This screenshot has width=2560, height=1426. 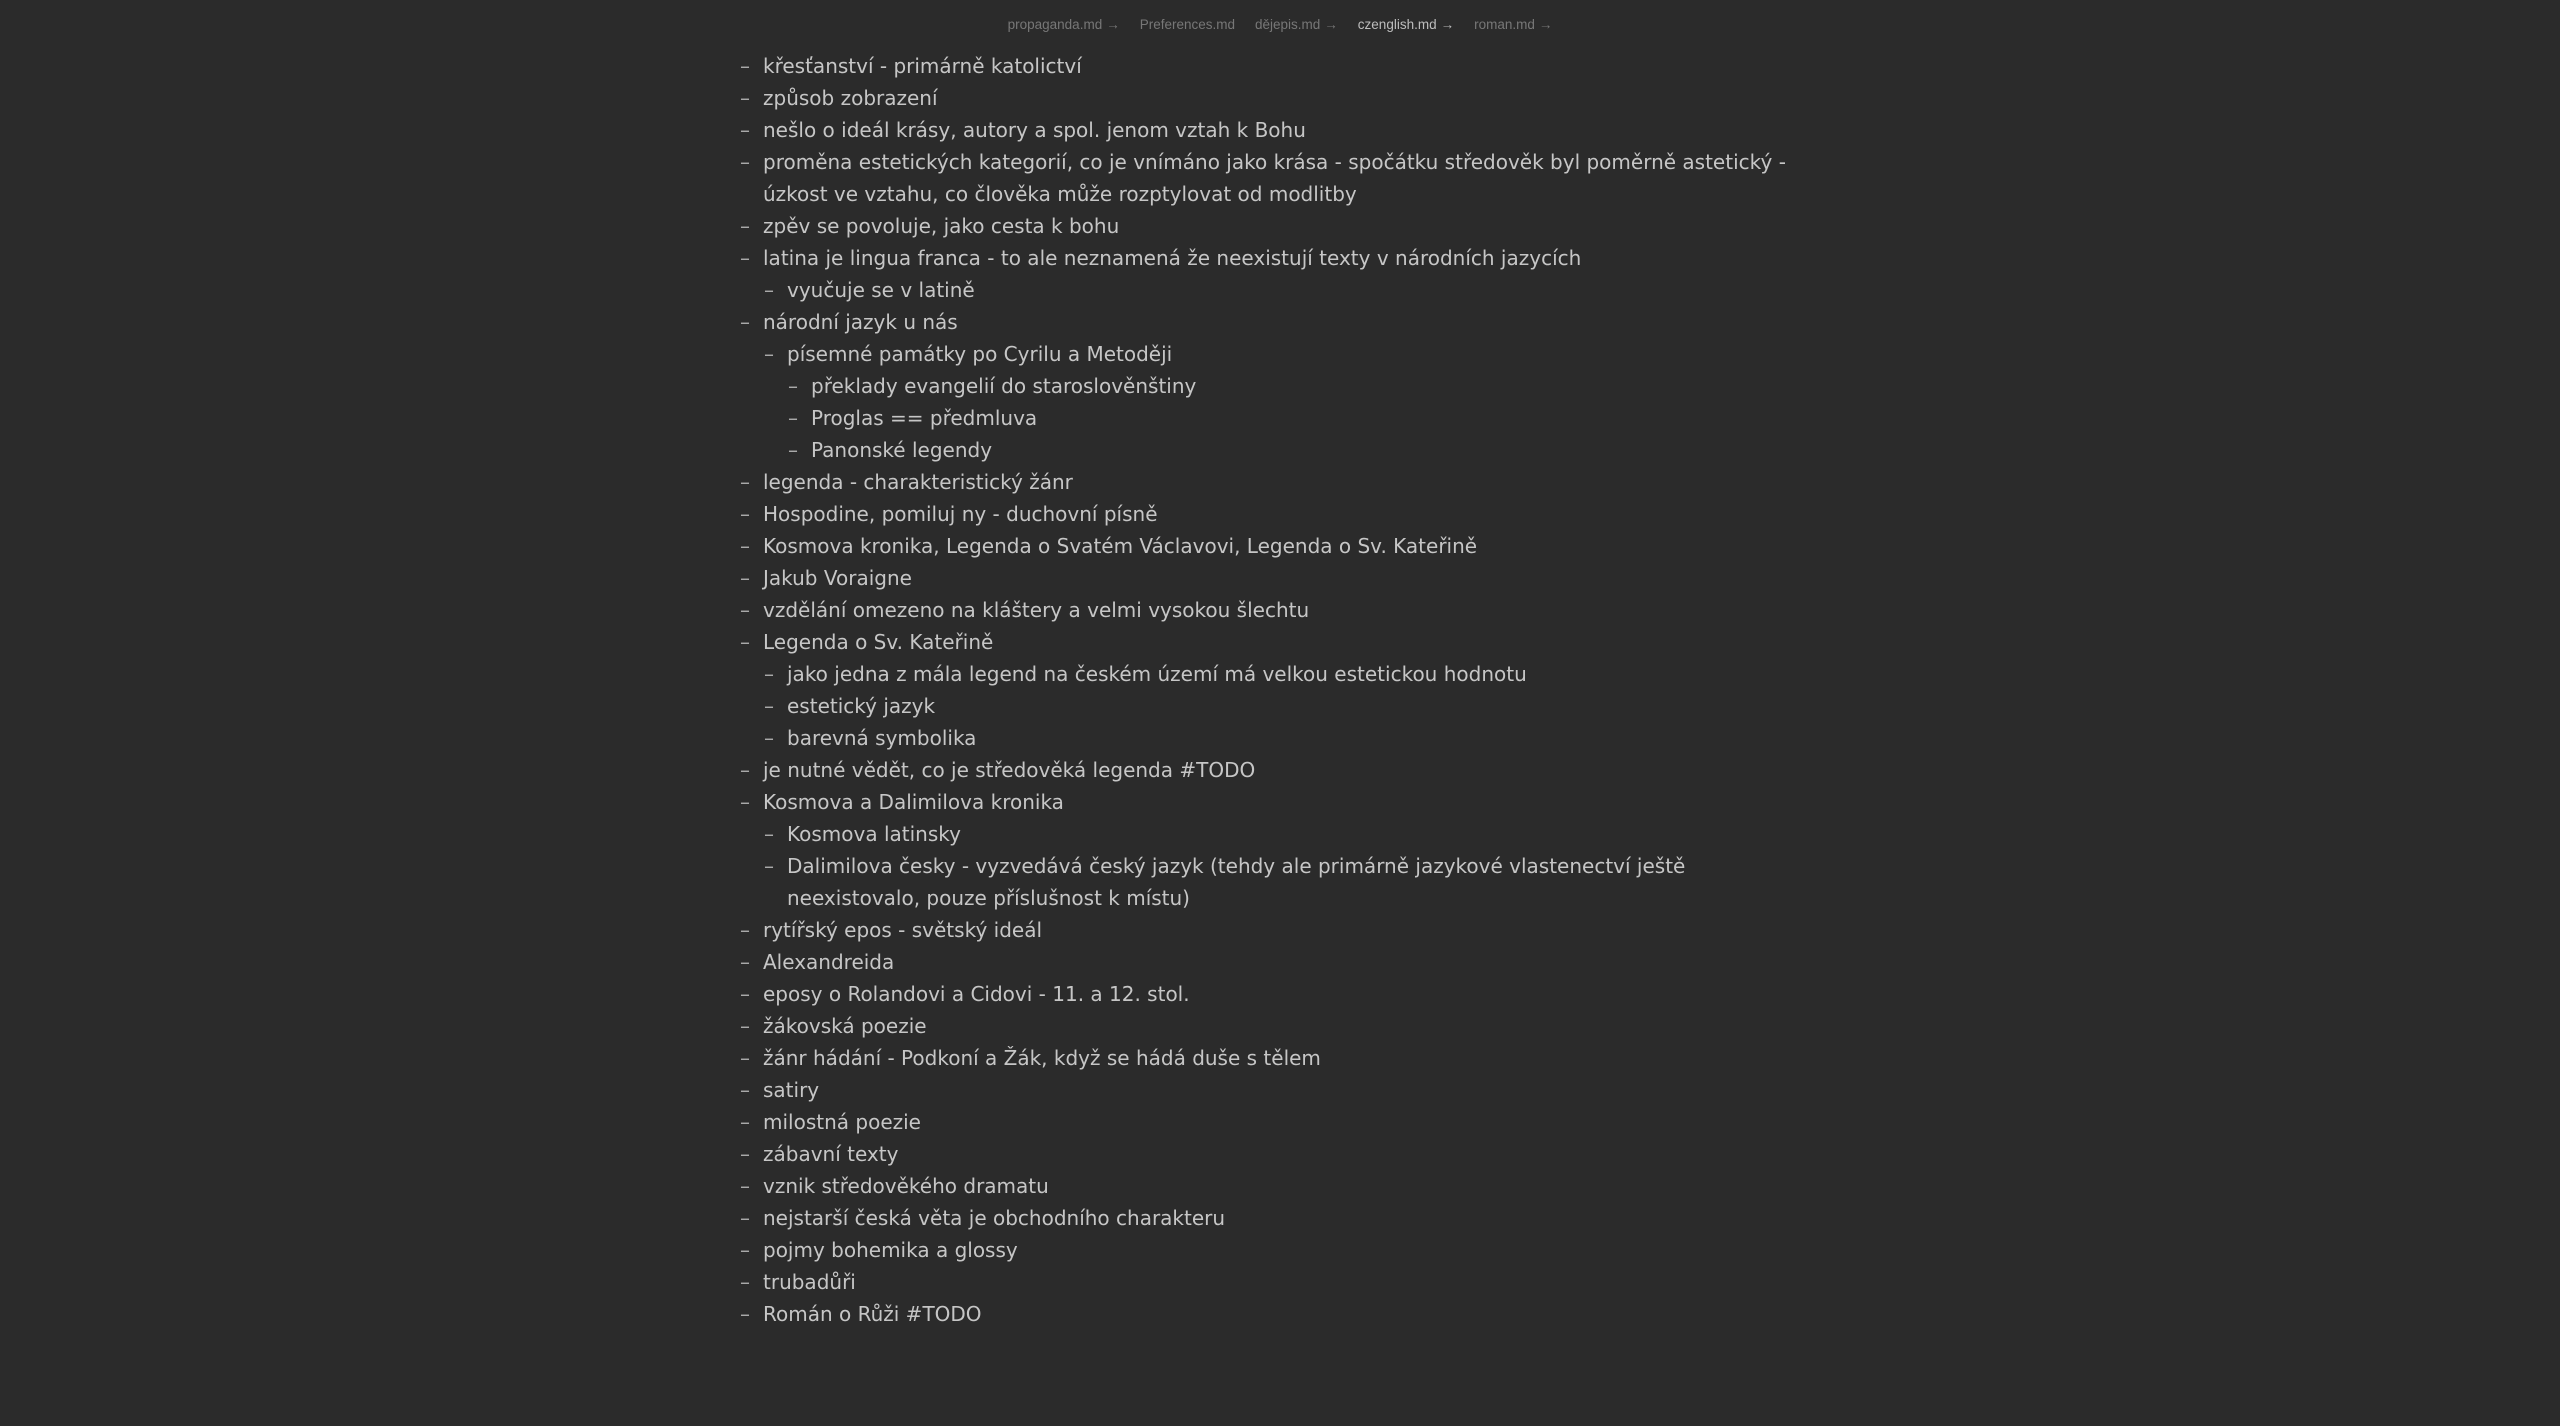 What do you see at coordinates (1280, 930) in the screenshot?
I see `list-item: – rytířský epos - světský ideál` at bounding box center [1280, 930].